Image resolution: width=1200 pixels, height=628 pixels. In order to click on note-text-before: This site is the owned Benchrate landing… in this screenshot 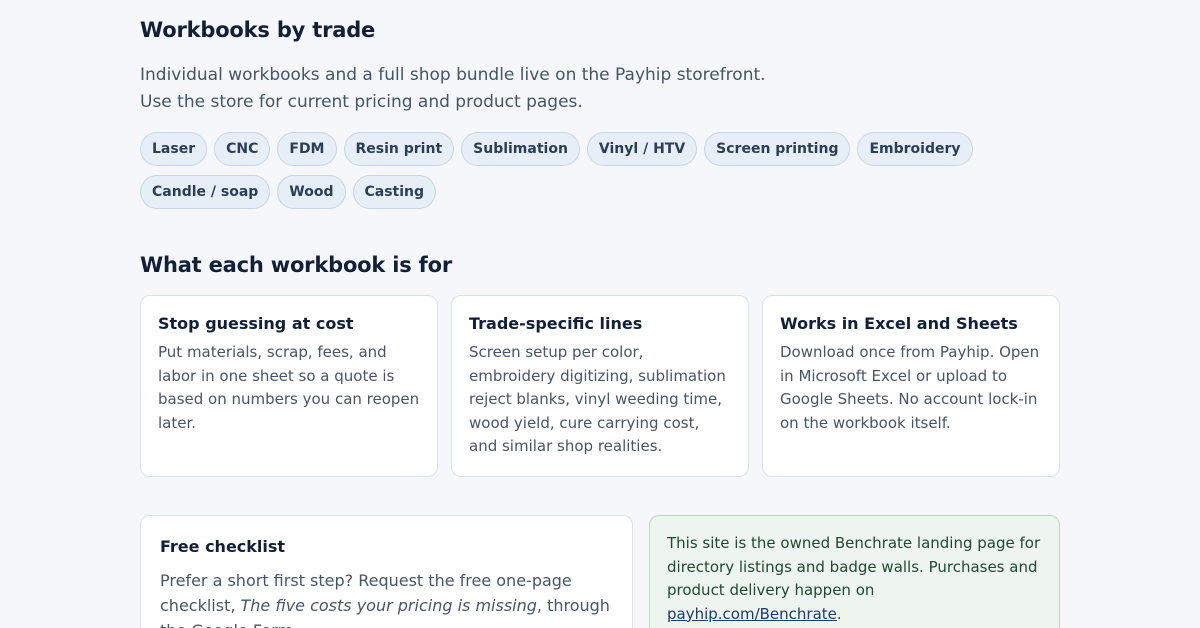, I will do `click(854, 566)`.